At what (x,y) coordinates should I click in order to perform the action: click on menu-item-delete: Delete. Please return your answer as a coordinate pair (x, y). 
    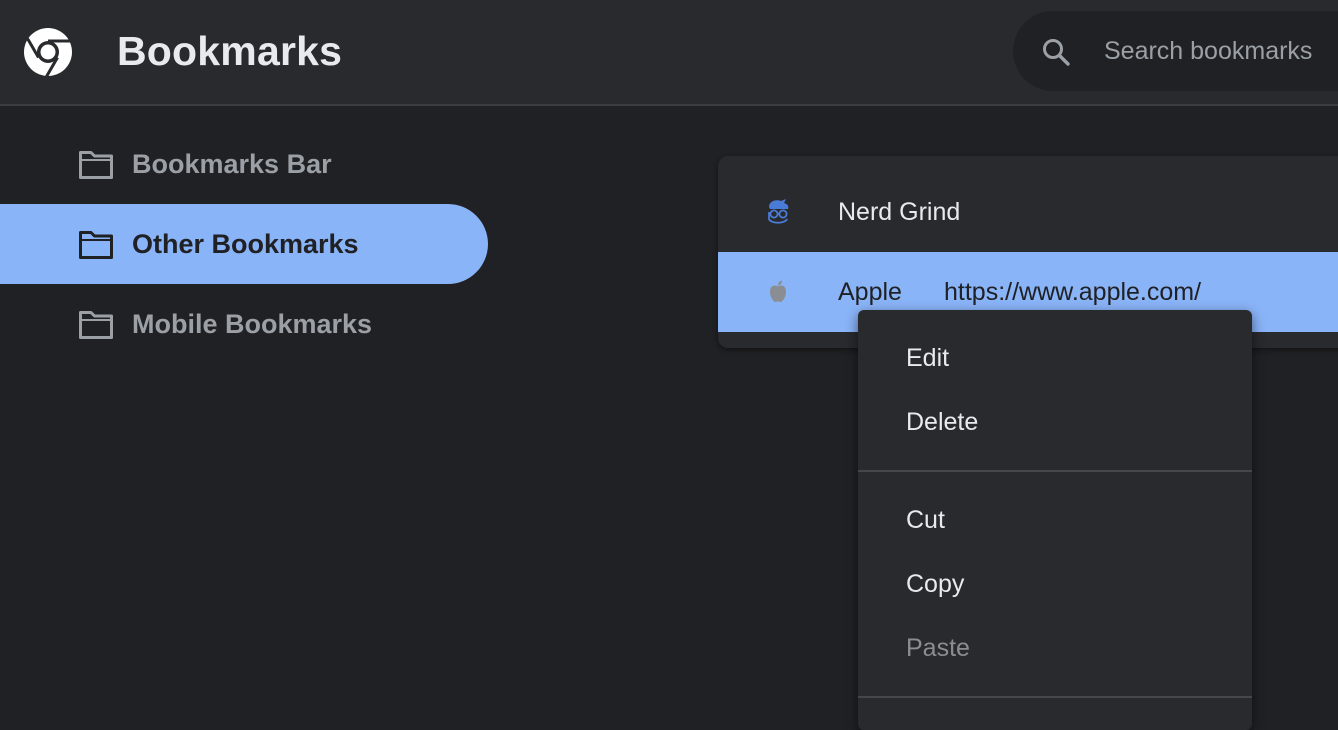
    Looking at the image, I should click on (1055, 422).